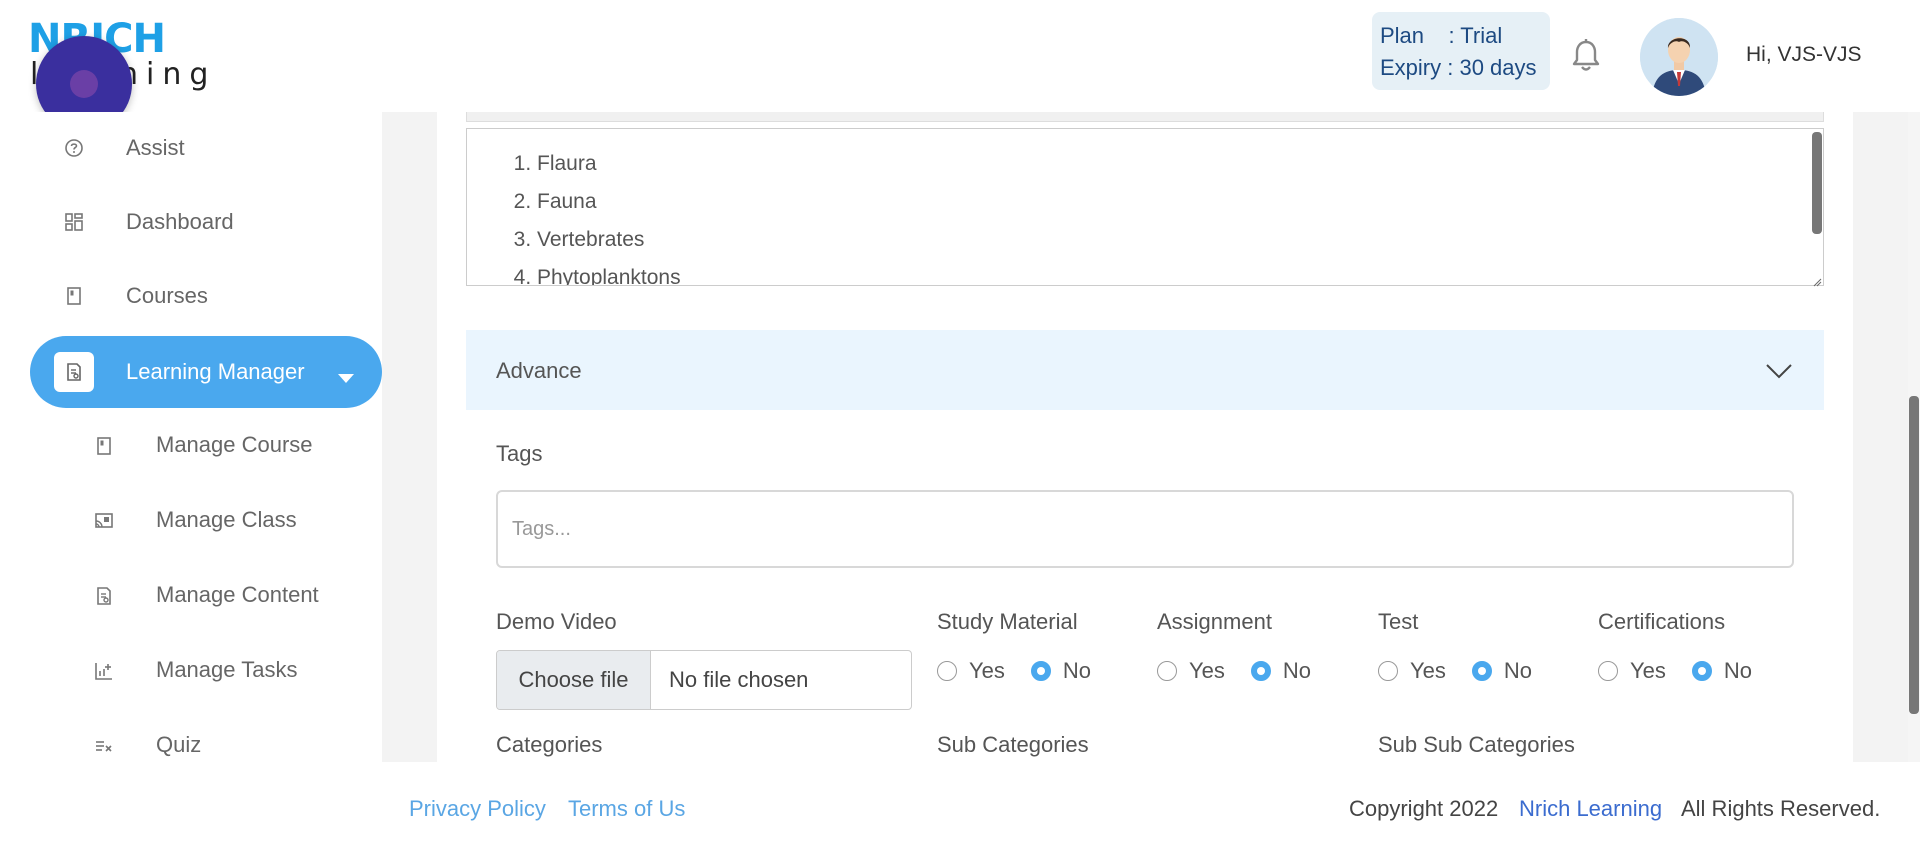 Image resolution: width=1920 pixels, height=854 pixels. I want to click on sub-categories-label: Sub Categories, so click(1013, 744).